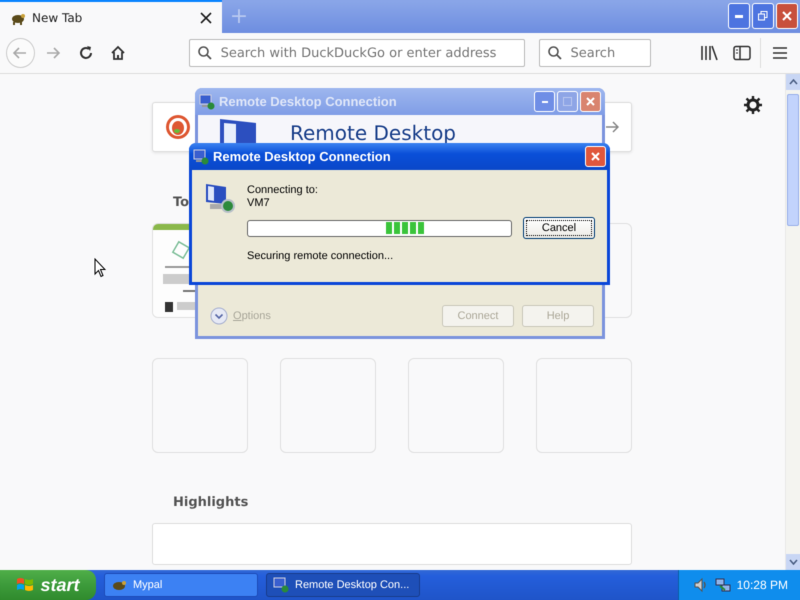 Image resolution: width=800 pixels, height=600 pixels. I want to click on scroll-up-icon, so click(793, 82).